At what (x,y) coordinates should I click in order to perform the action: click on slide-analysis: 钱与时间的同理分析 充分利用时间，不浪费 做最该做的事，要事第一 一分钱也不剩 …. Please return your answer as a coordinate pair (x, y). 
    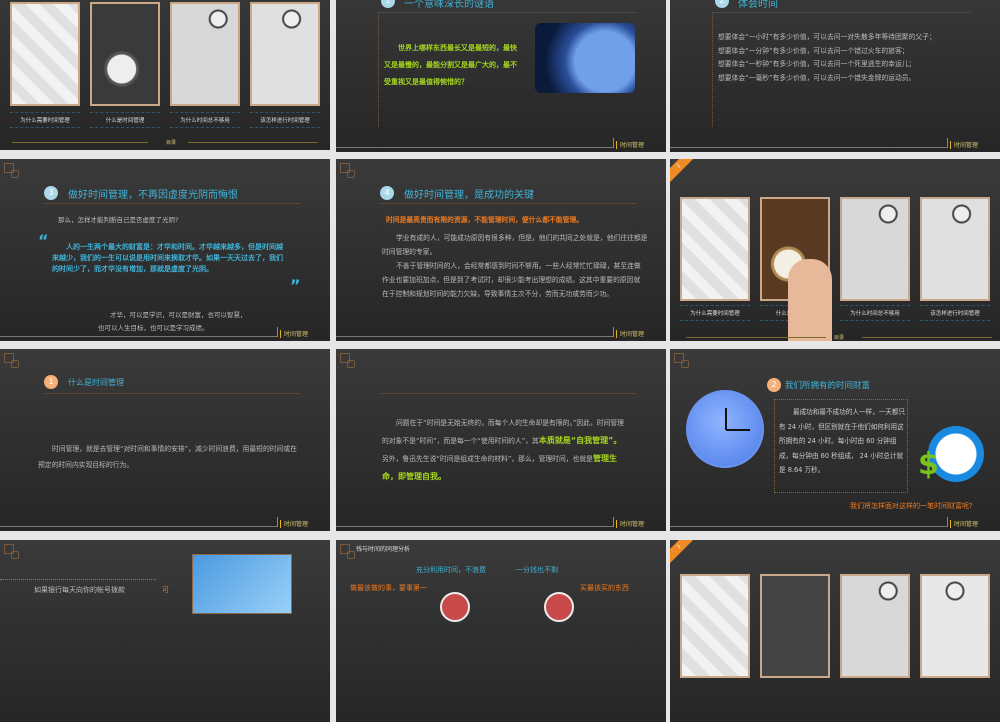
    Looking at the image, I should click on (501, 631).